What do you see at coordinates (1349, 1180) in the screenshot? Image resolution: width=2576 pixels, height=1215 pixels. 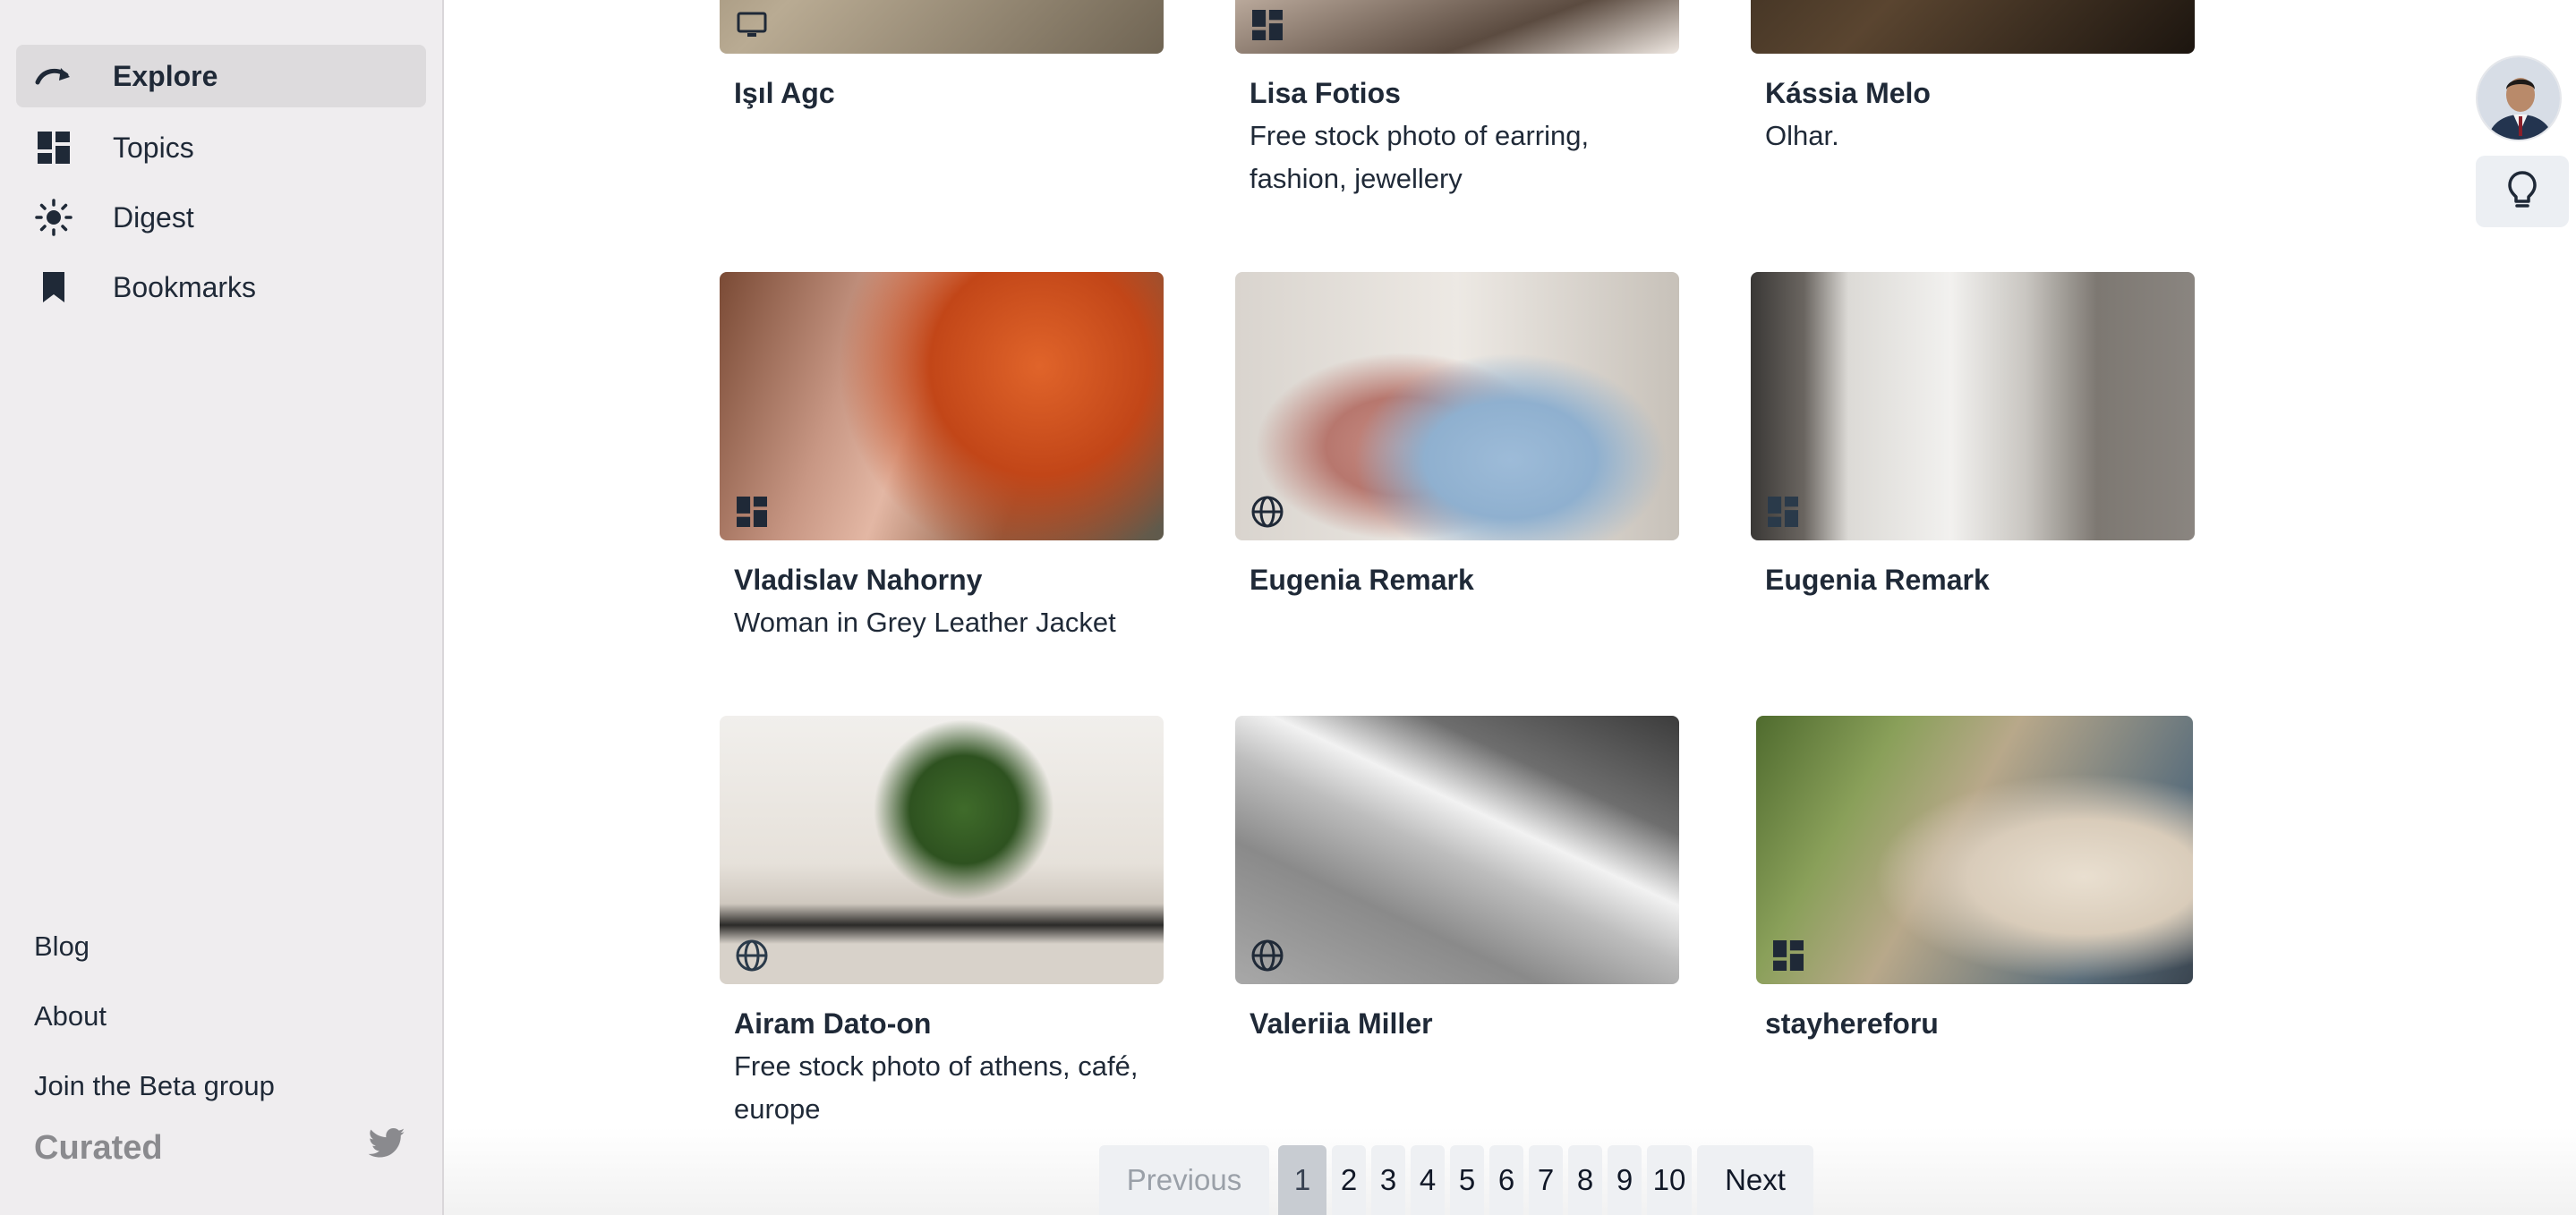 I see `page-button: 2` at bounding box center [1349, 1180].